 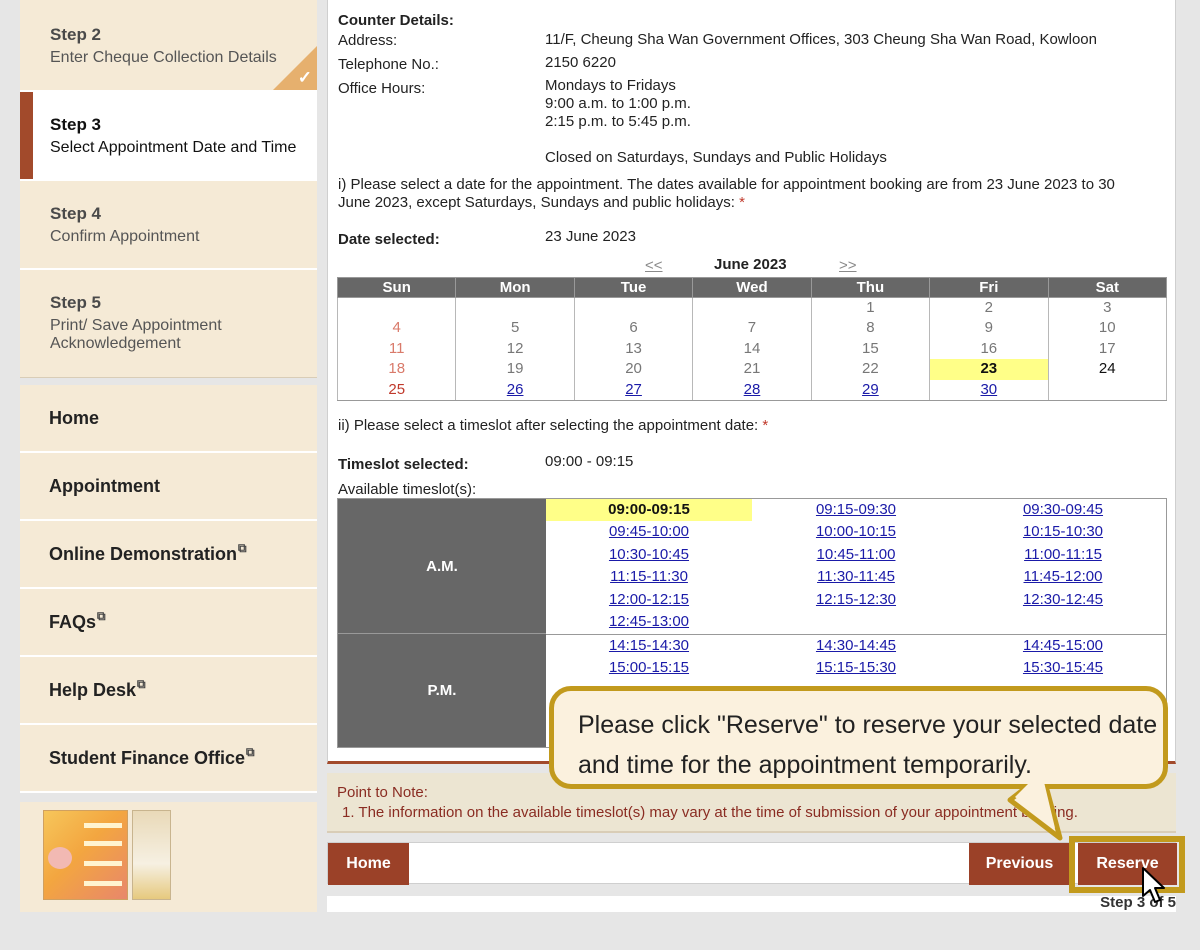 What do you see at coordinates (76, 213) in the screenshot?
I see `step-4-title: Step 4` at bounding box center [76, 213].